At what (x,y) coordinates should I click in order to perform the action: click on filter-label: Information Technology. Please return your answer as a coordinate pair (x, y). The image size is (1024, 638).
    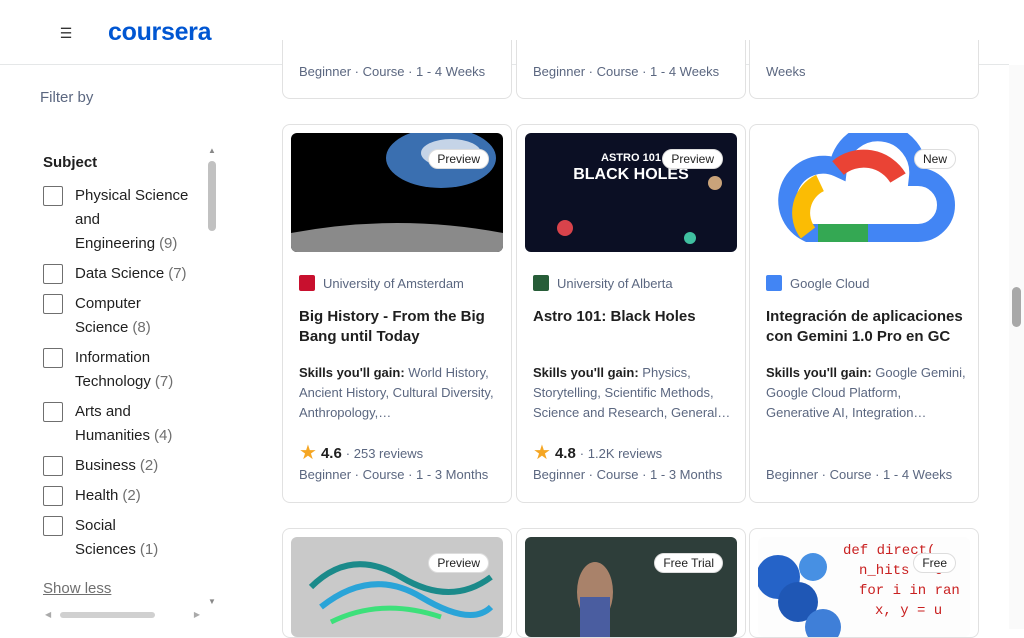
    Looking at the image, I should click on (113, 369).